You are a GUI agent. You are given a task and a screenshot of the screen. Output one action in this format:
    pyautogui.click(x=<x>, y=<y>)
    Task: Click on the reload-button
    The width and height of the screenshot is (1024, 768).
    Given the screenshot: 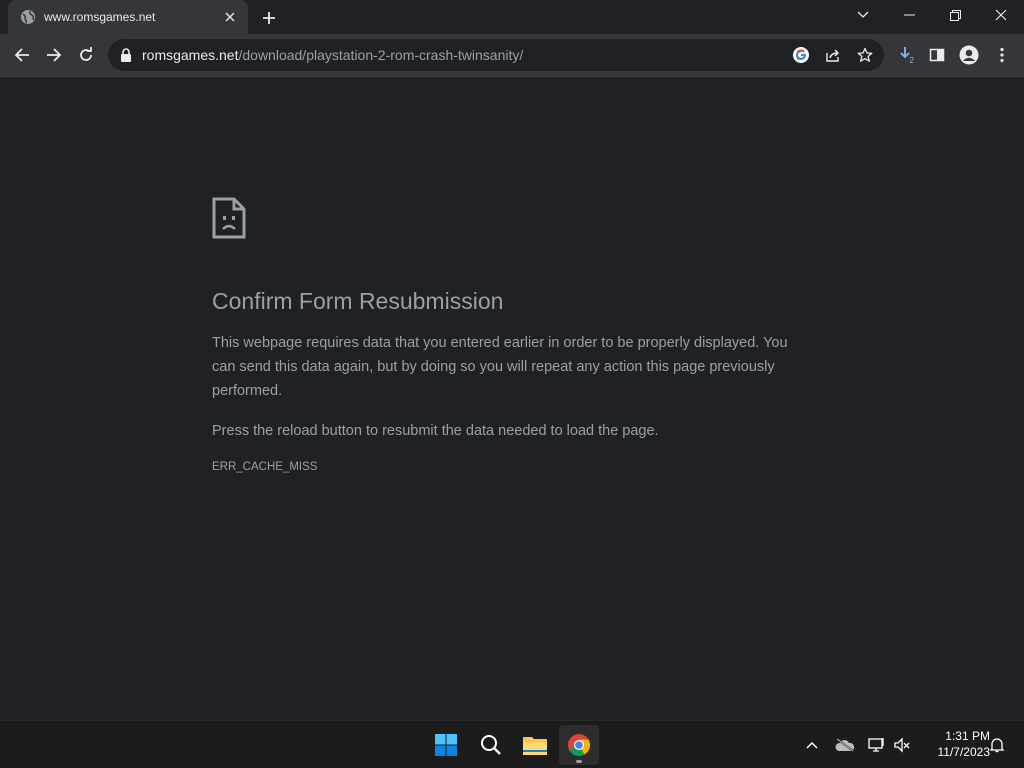 What is the action you would take?
    pyautogui.click(x=86, y=55)
    